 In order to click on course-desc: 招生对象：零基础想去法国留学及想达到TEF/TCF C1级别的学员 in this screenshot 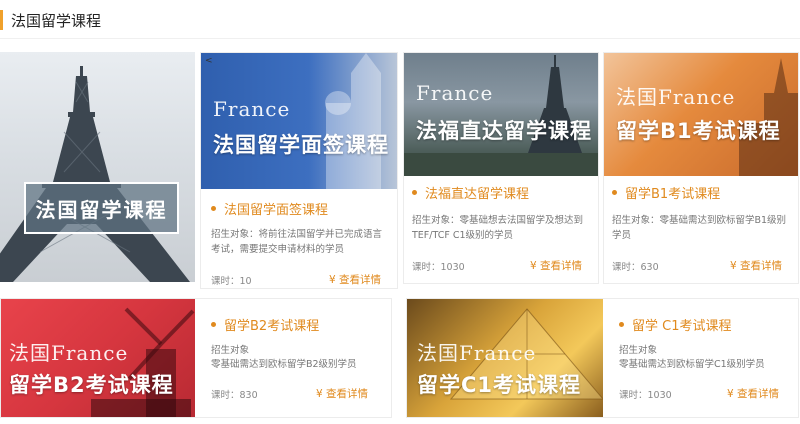, I will do `click(498, 228)`.